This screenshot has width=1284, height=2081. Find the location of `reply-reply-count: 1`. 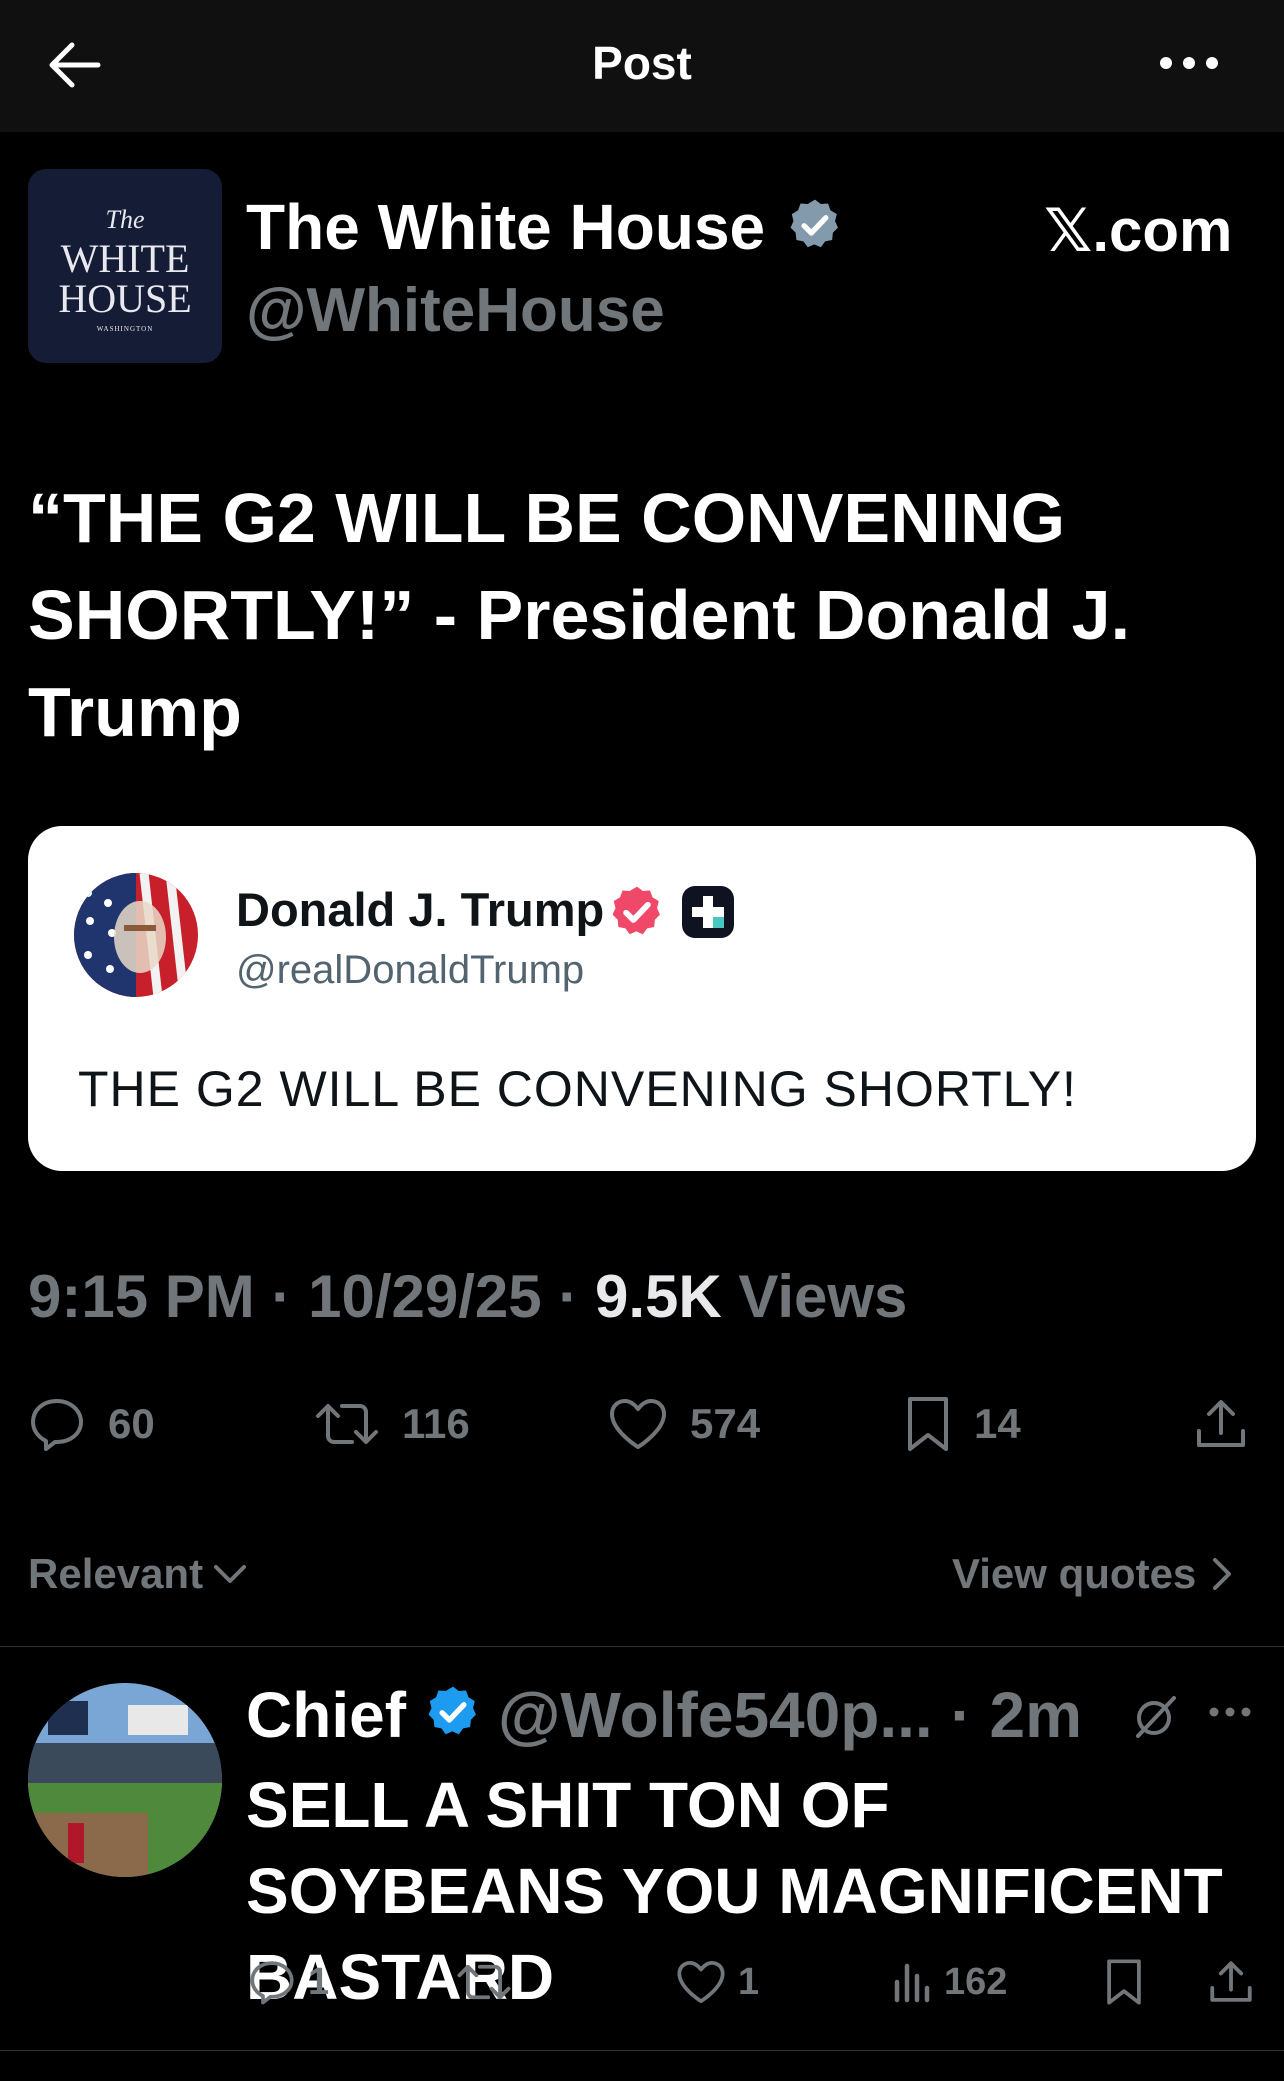

reply-reply-count: 1 is located at coordinates (319, 1981).